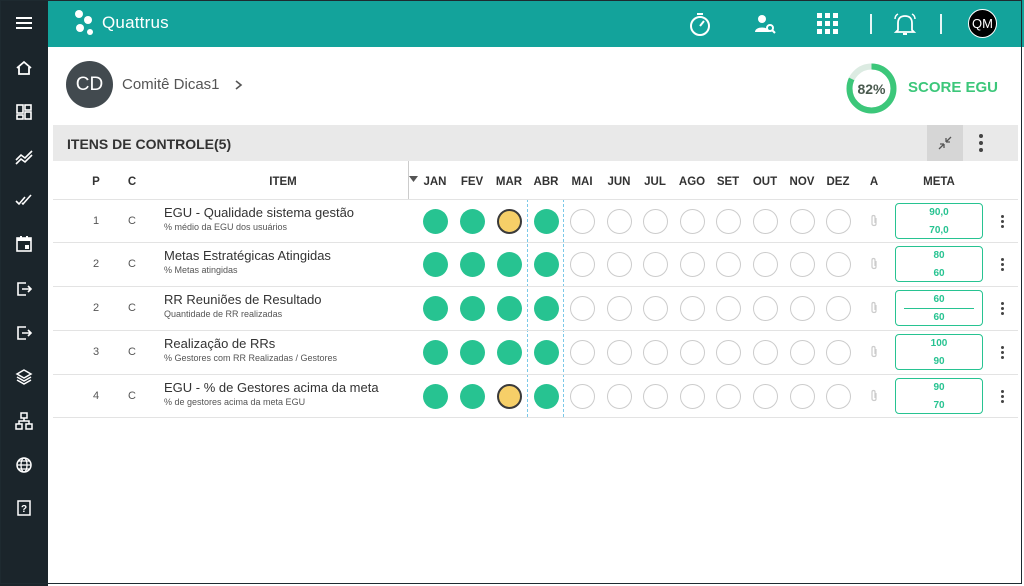 This screenshot has width=1024, height=586. I want to click on calendar-icon, so click(24, 244).